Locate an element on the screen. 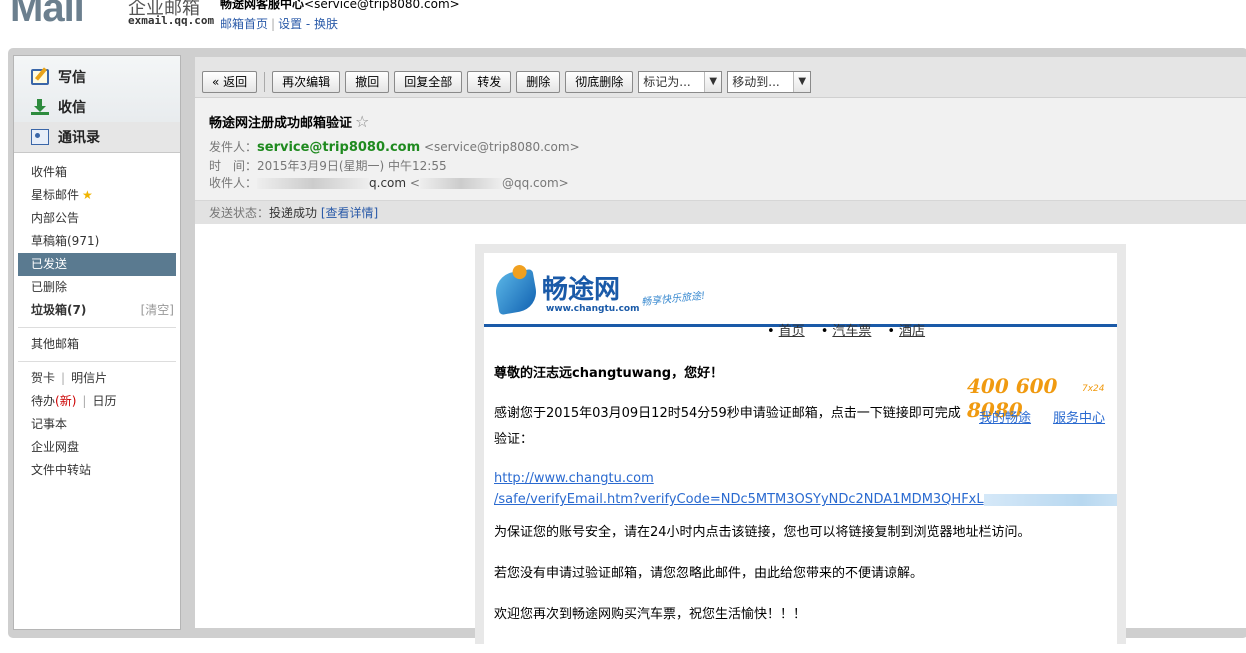 The height and width of the screenshot is (653, 1246). star-icon: ★ is located at coordinates (87, 195).